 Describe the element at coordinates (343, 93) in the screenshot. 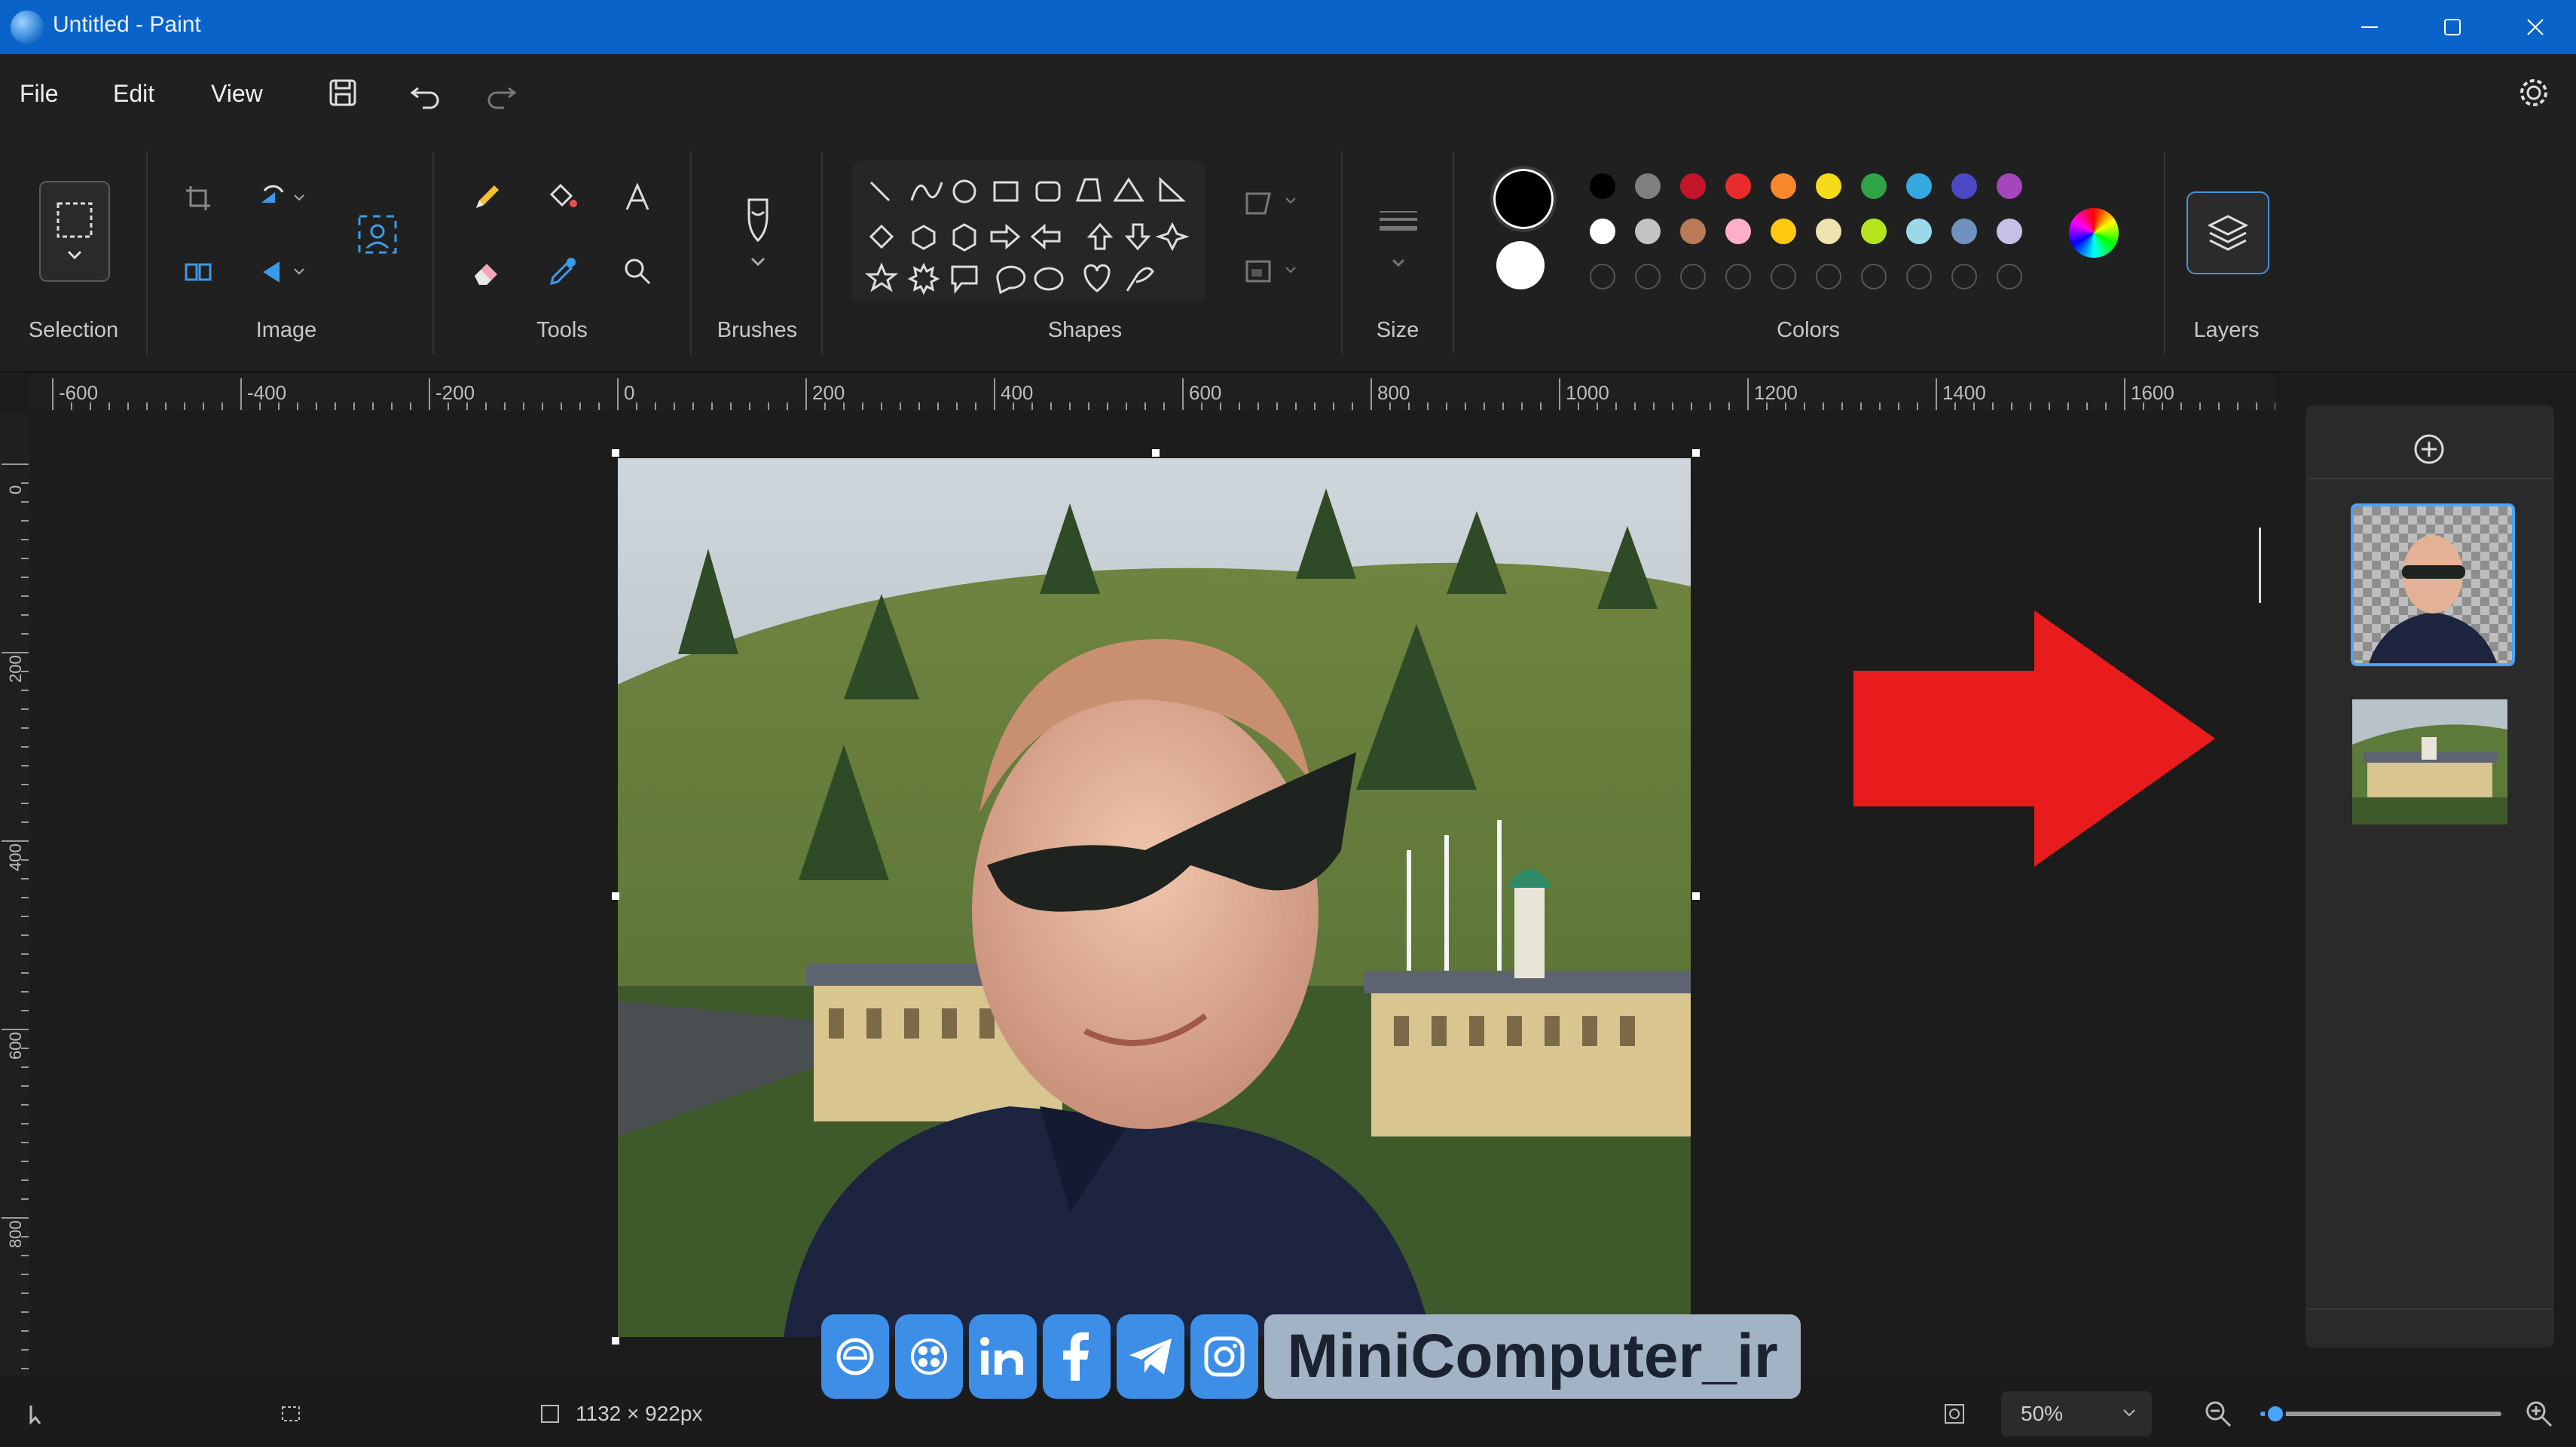

I see `save-icon` at that location.